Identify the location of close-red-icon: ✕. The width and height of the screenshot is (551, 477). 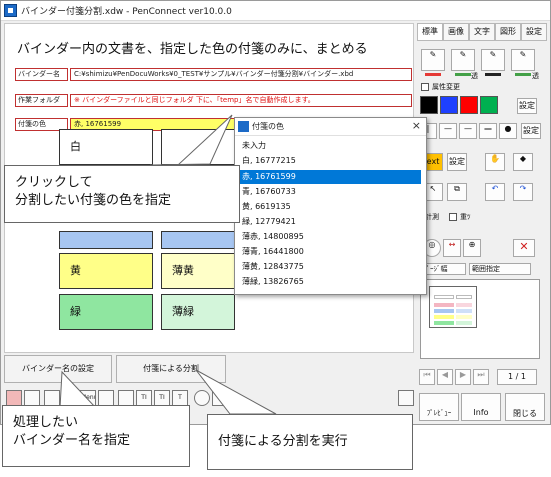
(524, 248).